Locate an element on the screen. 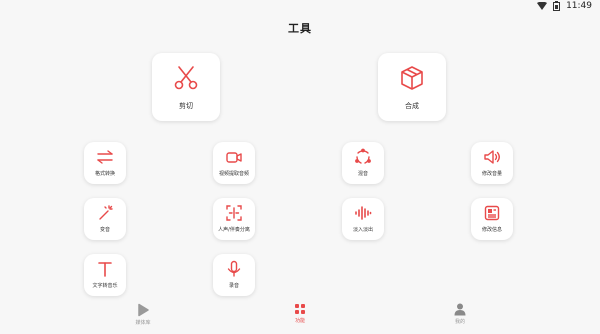 The width and height of the screenshot is (600, 334). tool-vocal-separation-button: 人声/伴奏分离 is located at coordinates (234, 219).